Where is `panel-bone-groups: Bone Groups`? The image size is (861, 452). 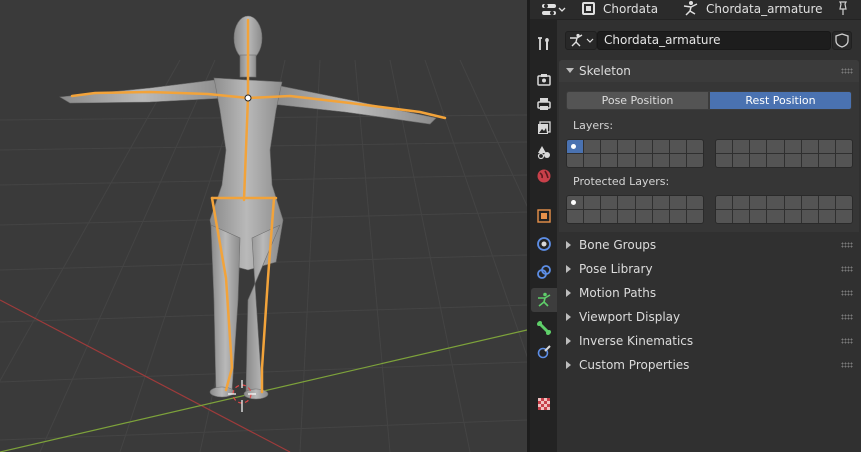
panel-bone-groups: Bone Groups is located at coordinates (709, 245).